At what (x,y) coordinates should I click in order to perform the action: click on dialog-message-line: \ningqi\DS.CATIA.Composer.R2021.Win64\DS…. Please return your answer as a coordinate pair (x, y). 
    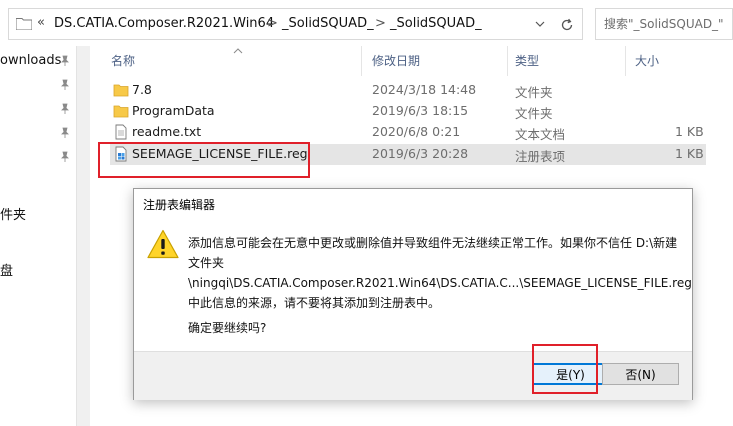
    Looking at the image, I should click on (440, 283).